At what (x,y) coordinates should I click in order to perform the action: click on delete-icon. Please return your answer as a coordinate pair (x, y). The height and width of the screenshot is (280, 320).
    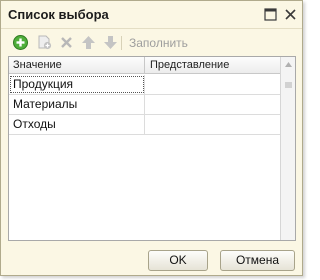
    Looking at the image, I should click on (66, 42).